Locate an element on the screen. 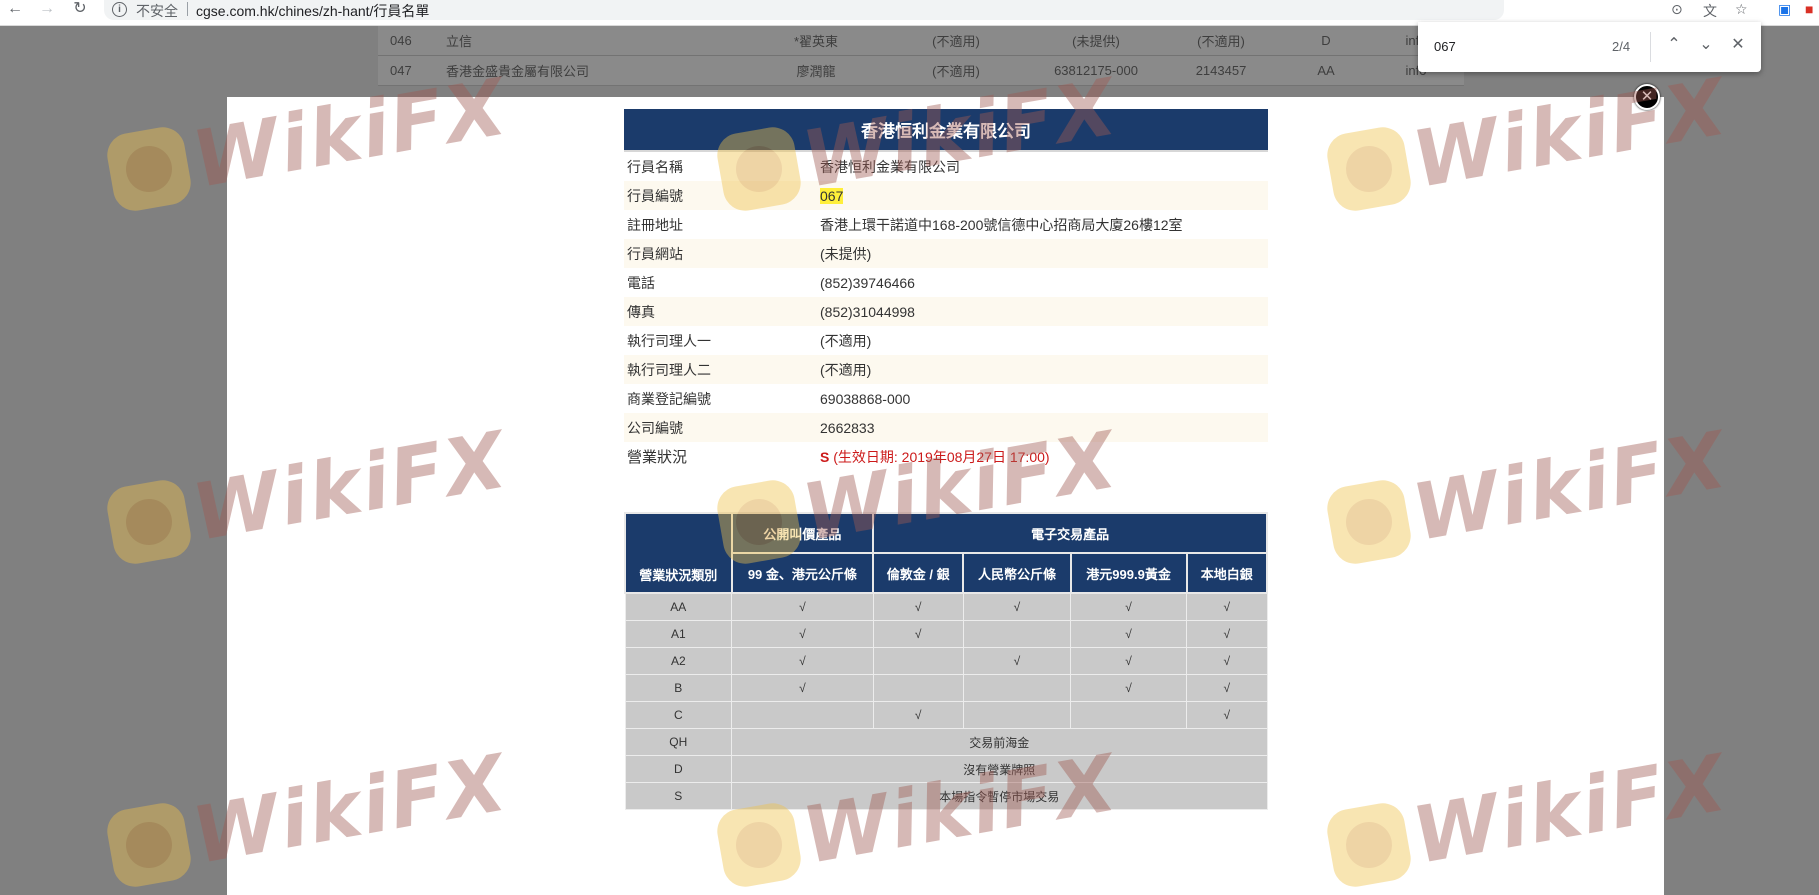 Image resolution: width=1819 pixels, height=895 pixels. member-number: 047 is located at coordinates (401, 70).